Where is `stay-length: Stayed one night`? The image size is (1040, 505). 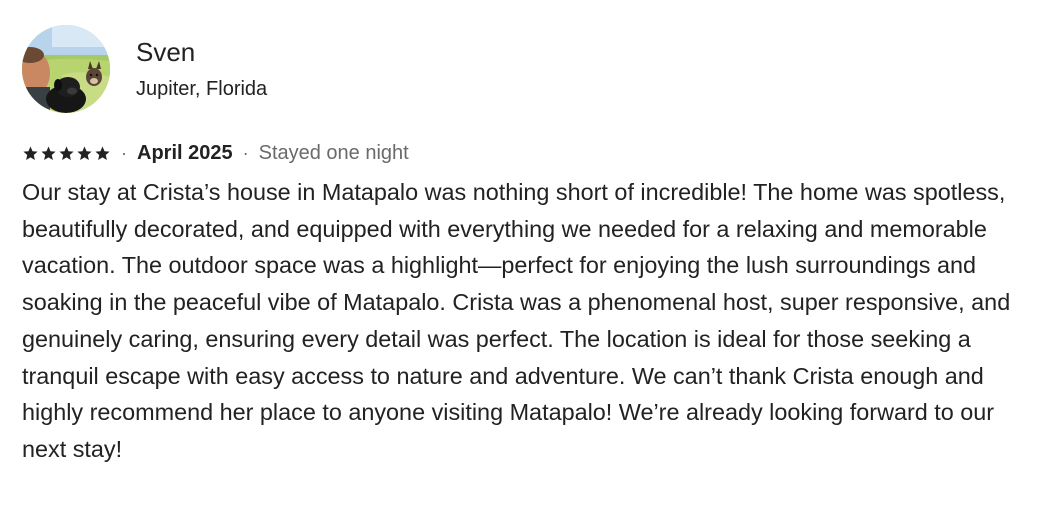
stay-length: Stayed one night is located at coordinates (333, 153).